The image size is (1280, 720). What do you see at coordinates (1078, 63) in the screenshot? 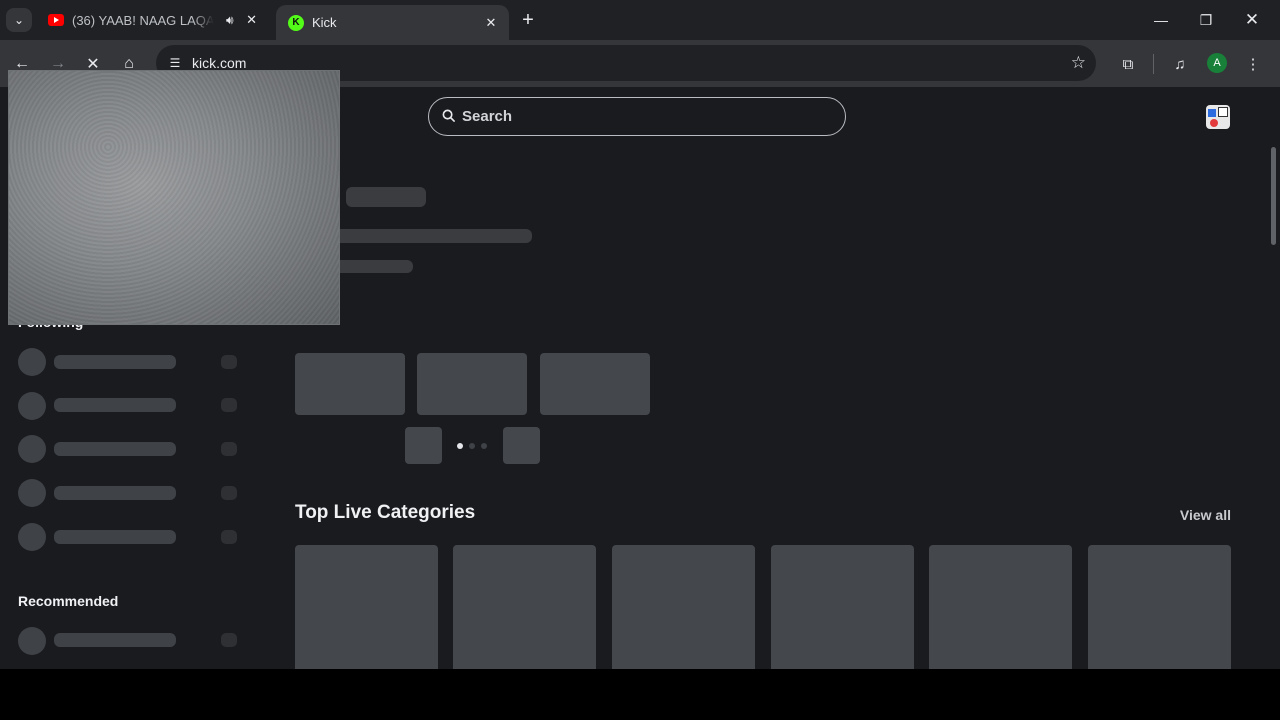
I see `star-icon: ☆` at bounding box center [1078, 63].